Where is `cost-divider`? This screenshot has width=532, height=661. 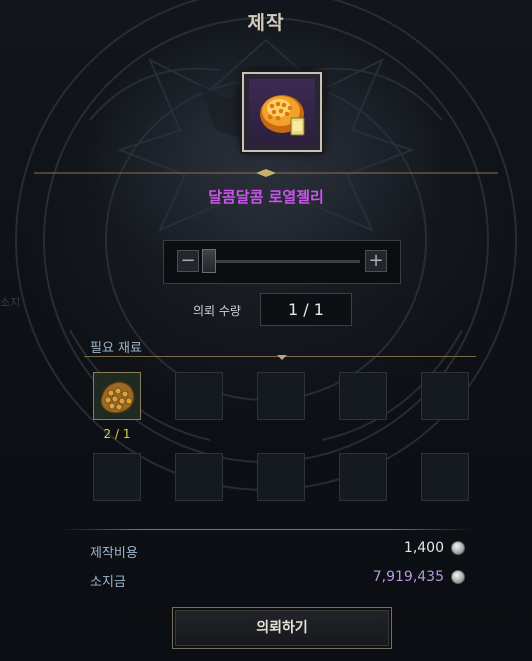
cost-divider is located at coordinates (266, 529).